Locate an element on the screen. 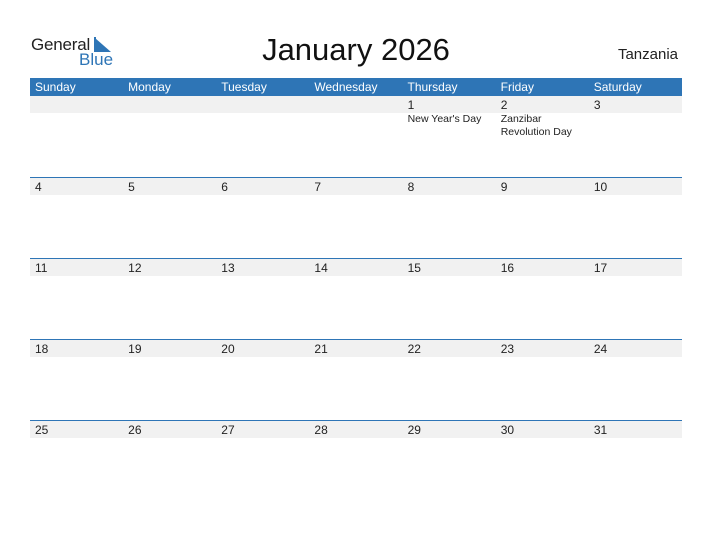 The width and height of the screenshot is (712, 550). weekday-thursday: Thursday is located at coordinates (432, 87).